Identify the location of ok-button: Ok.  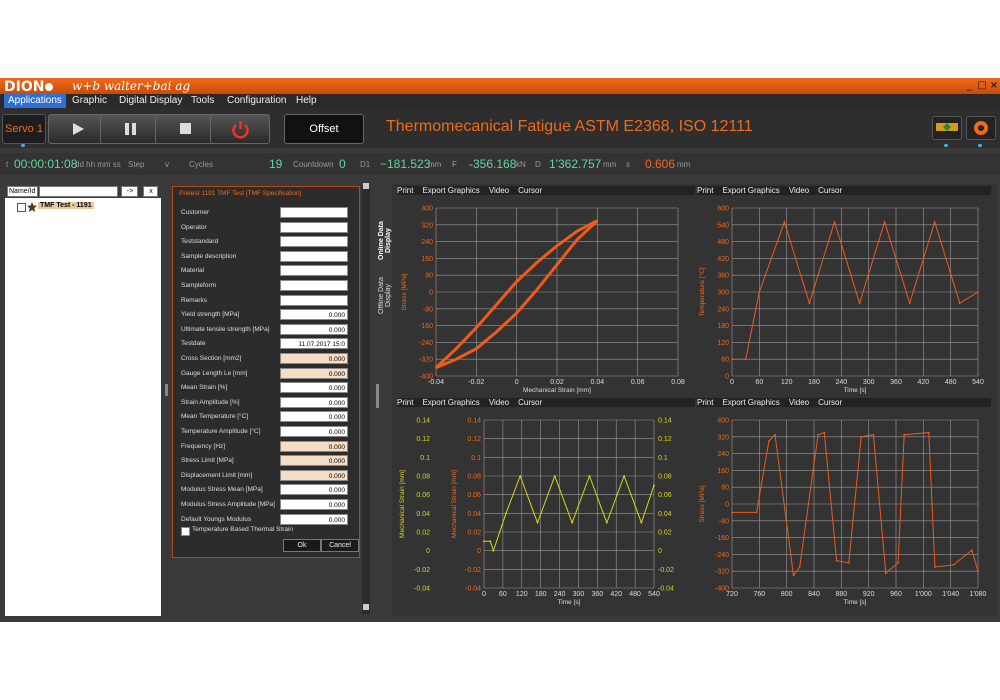
(302, 545).